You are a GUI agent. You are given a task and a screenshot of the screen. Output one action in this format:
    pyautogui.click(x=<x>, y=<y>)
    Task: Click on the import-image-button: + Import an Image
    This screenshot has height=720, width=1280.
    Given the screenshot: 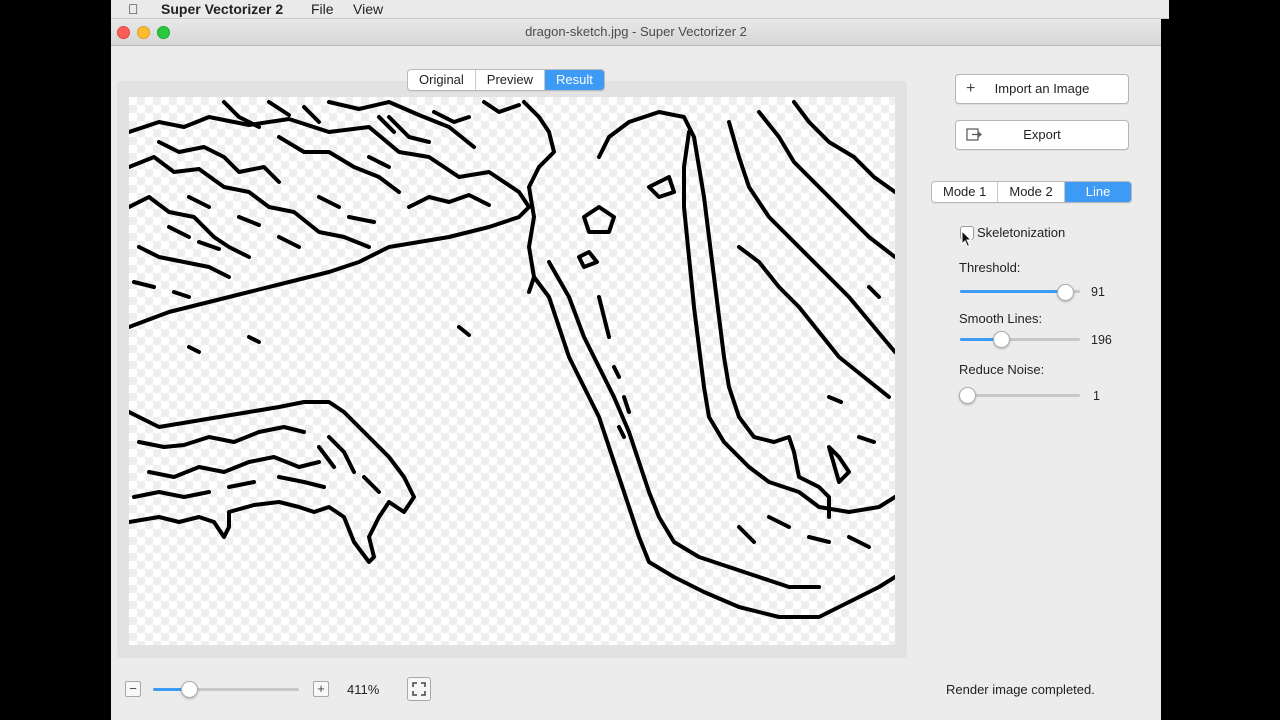 What is the action you would take?
    pyautogui.click(x=1042, y=89)
    